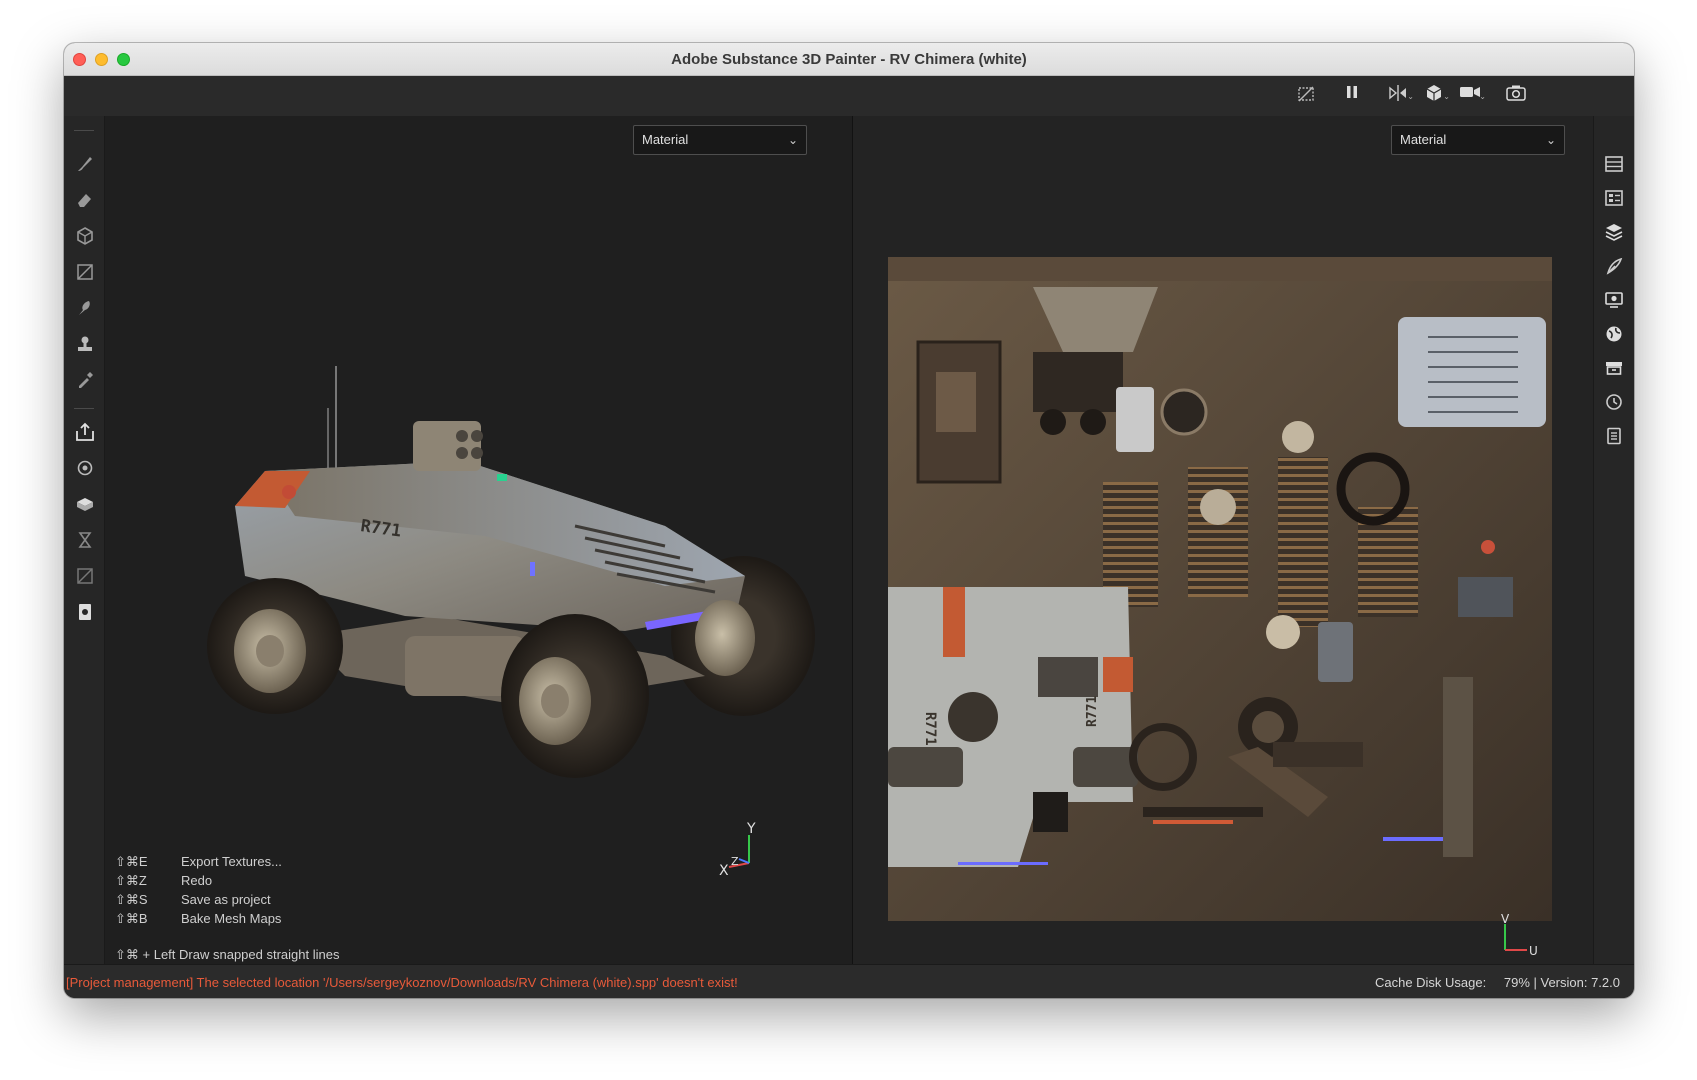  Describe the element at coordinates (1519, 935) in the screenshot. I see `uv-axis-gizmo: V U` at that location.